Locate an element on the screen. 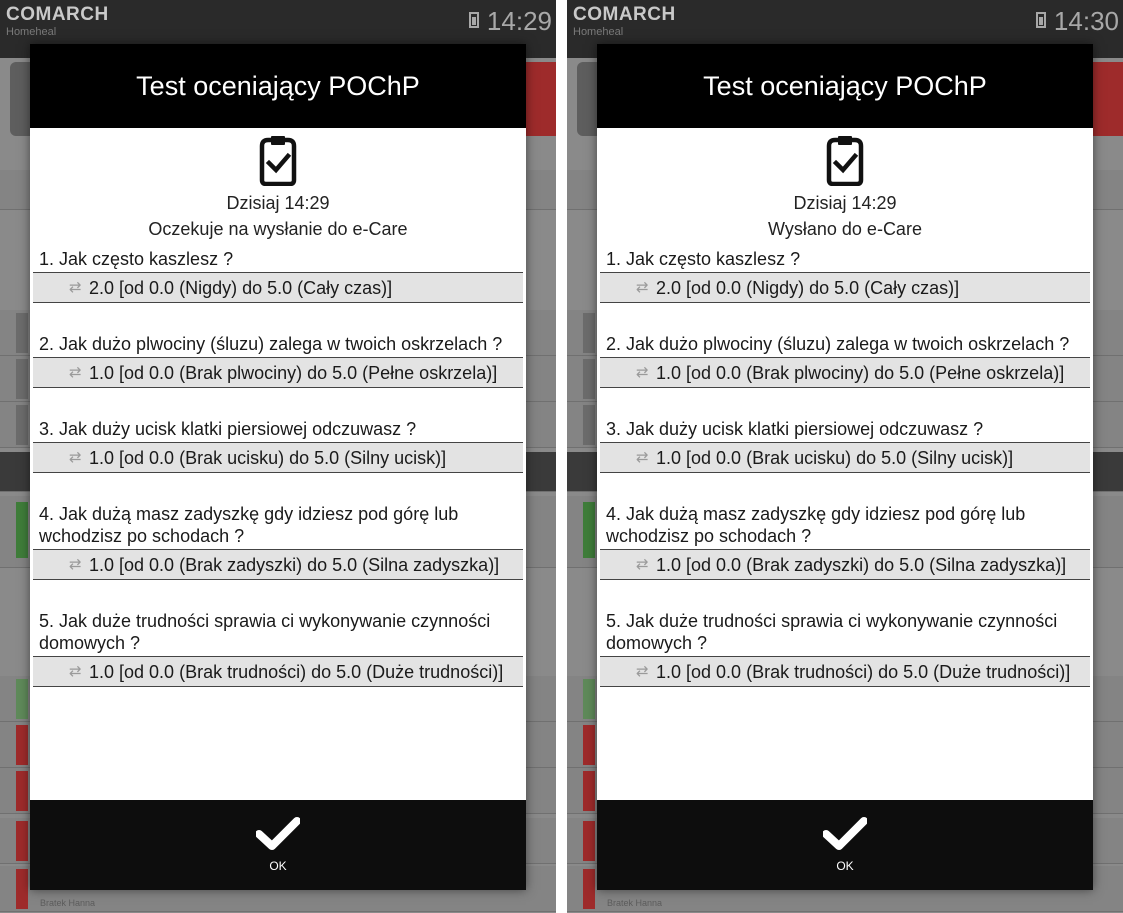 The width and height of the screenshot is (1123, 913). status-clock: 14:29 is located at coordinates (510, 21).